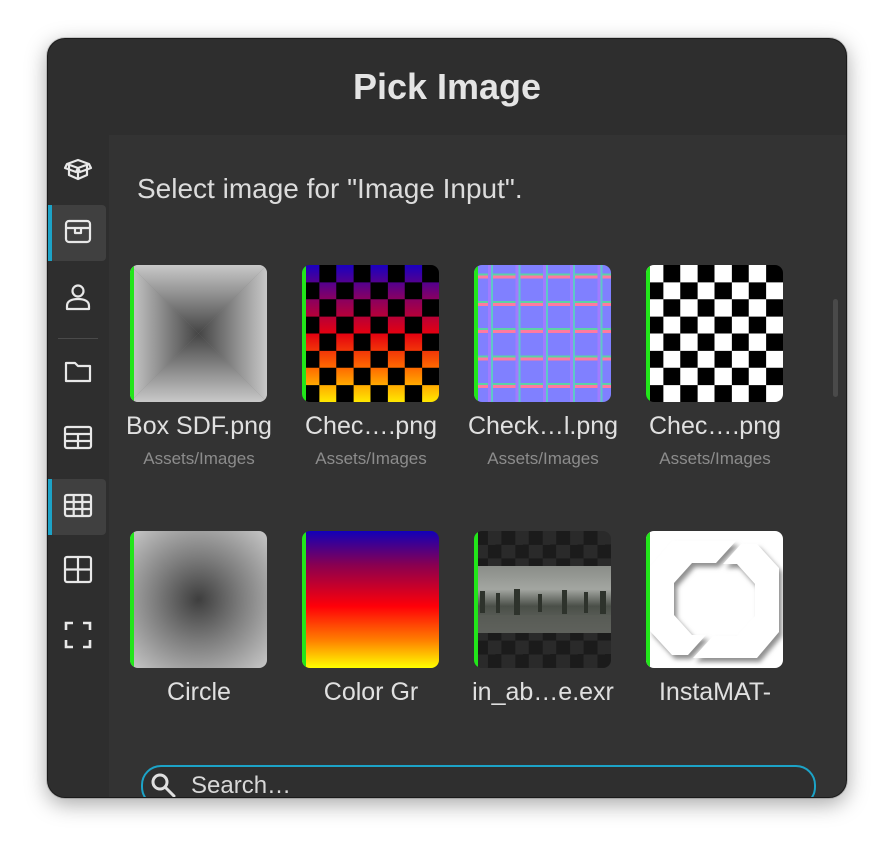 This screenshot has width=892, height=852. I want to click on dialog-title: Pick Image, so click(447, 86).